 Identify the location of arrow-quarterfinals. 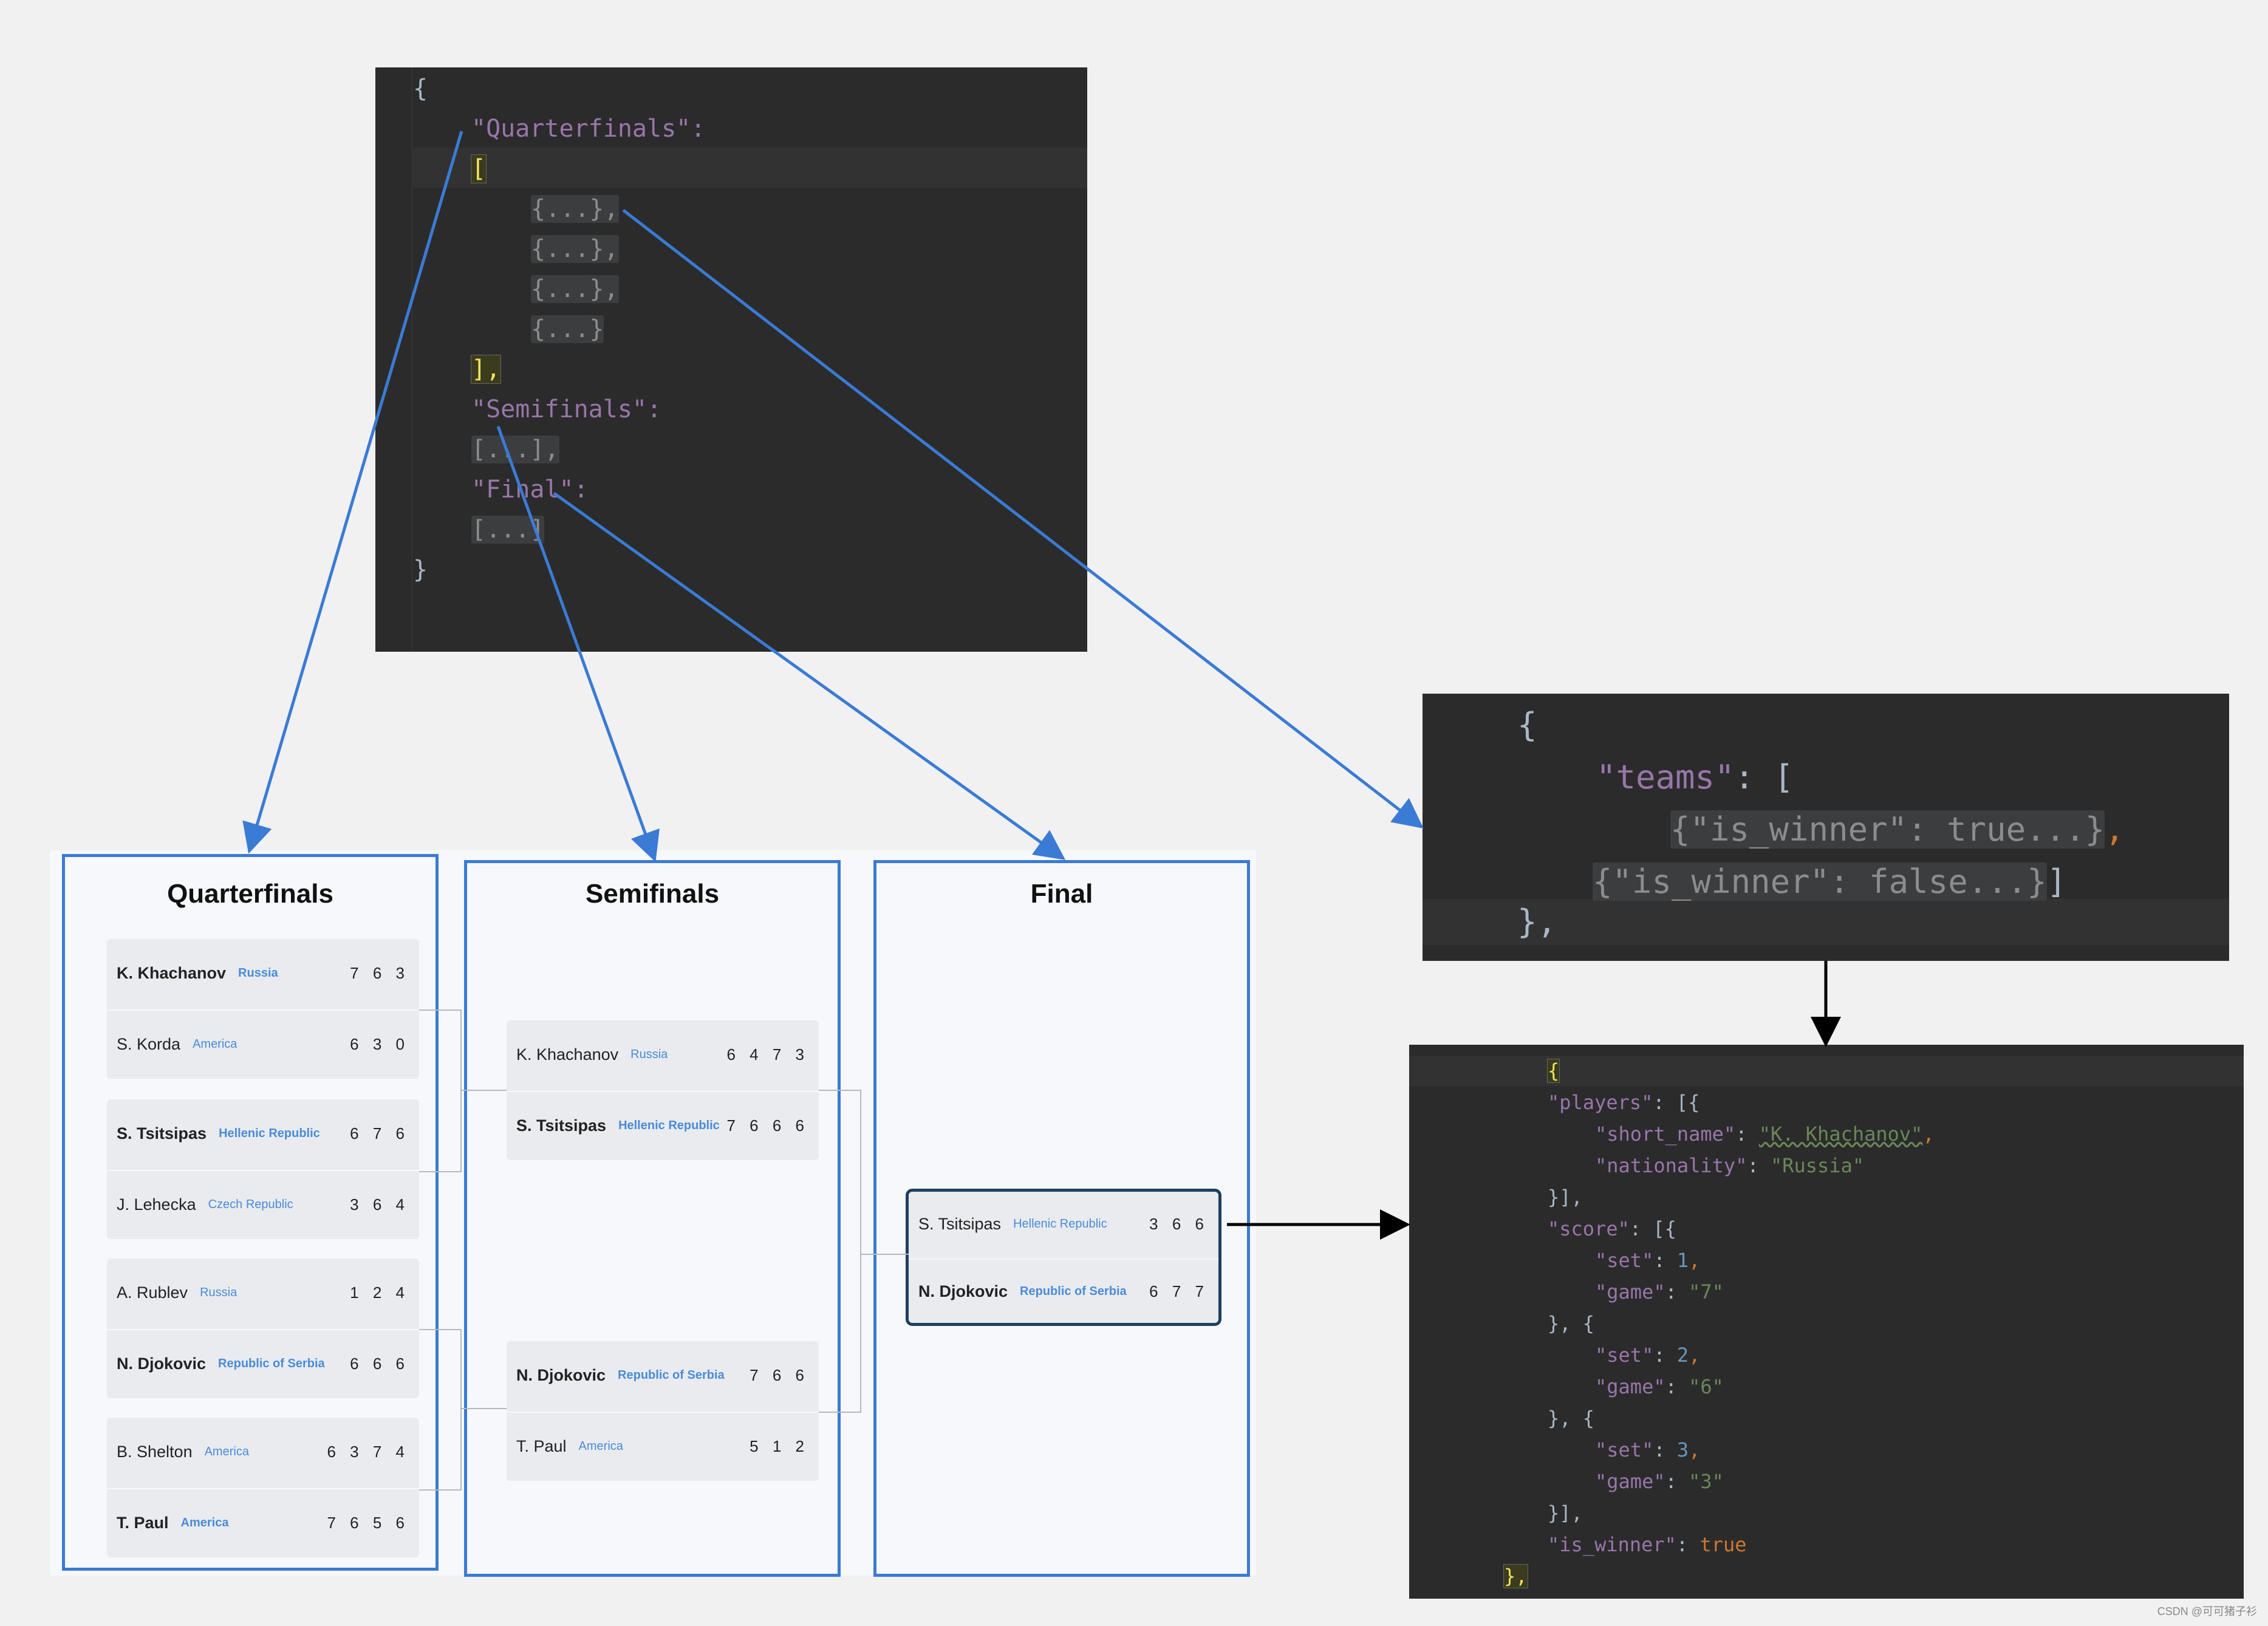
(352, 493).